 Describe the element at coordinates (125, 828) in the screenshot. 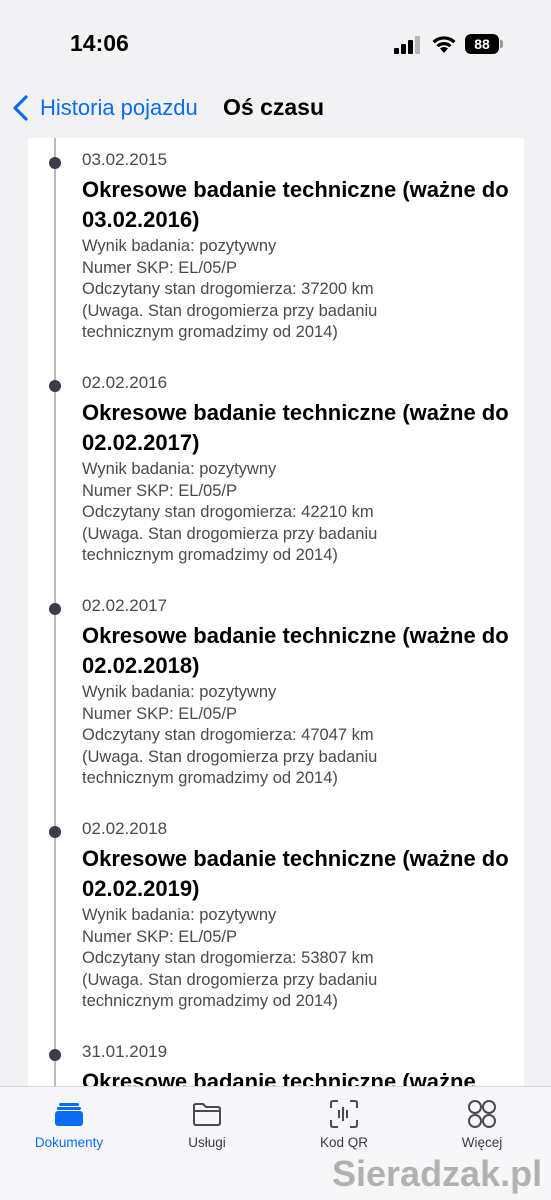

I see `entry-date: 02.02.2018` at that location.